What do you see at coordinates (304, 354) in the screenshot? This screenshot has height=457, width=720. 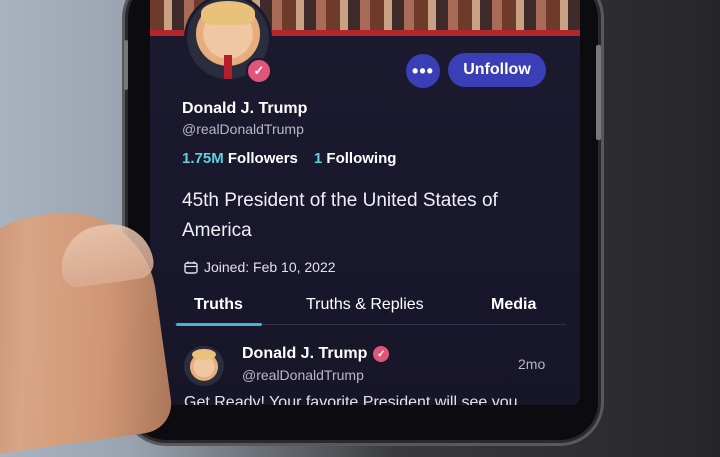 I see `post-author-name: Donald J. Trump` at bounding box center [304, 354].